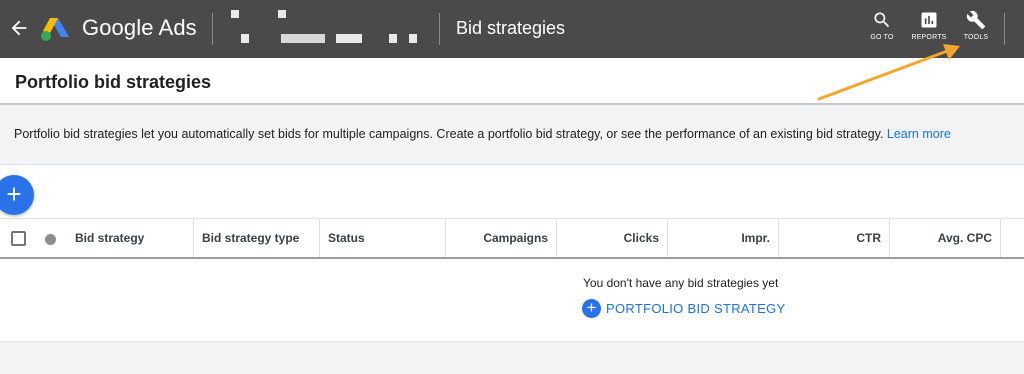  Describe the element at coordinates (888, 72) in the screenshot. I see `annotation-arrow-icon` at that location.